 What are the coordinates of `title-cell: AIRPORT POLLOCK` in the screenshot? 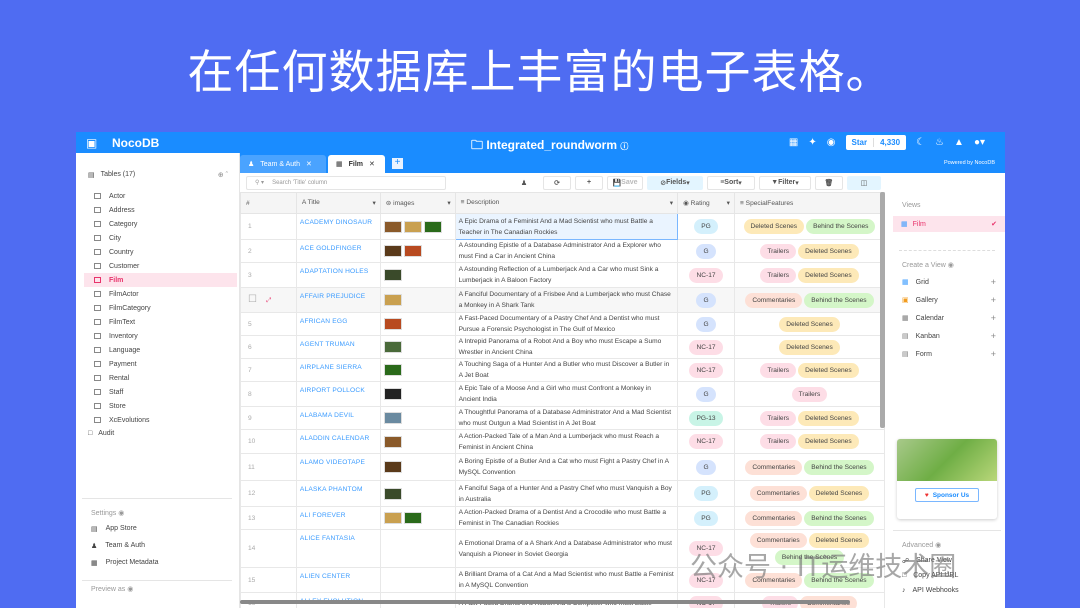 It's located at (338, 394).